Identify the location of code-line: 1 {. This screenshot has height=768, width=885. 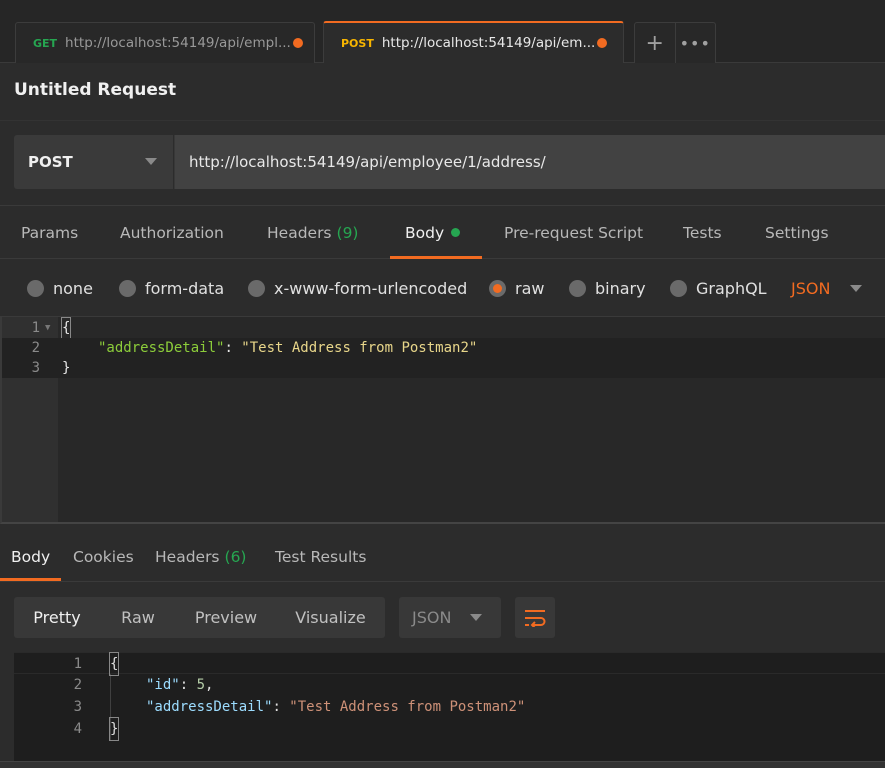
(449, 664).